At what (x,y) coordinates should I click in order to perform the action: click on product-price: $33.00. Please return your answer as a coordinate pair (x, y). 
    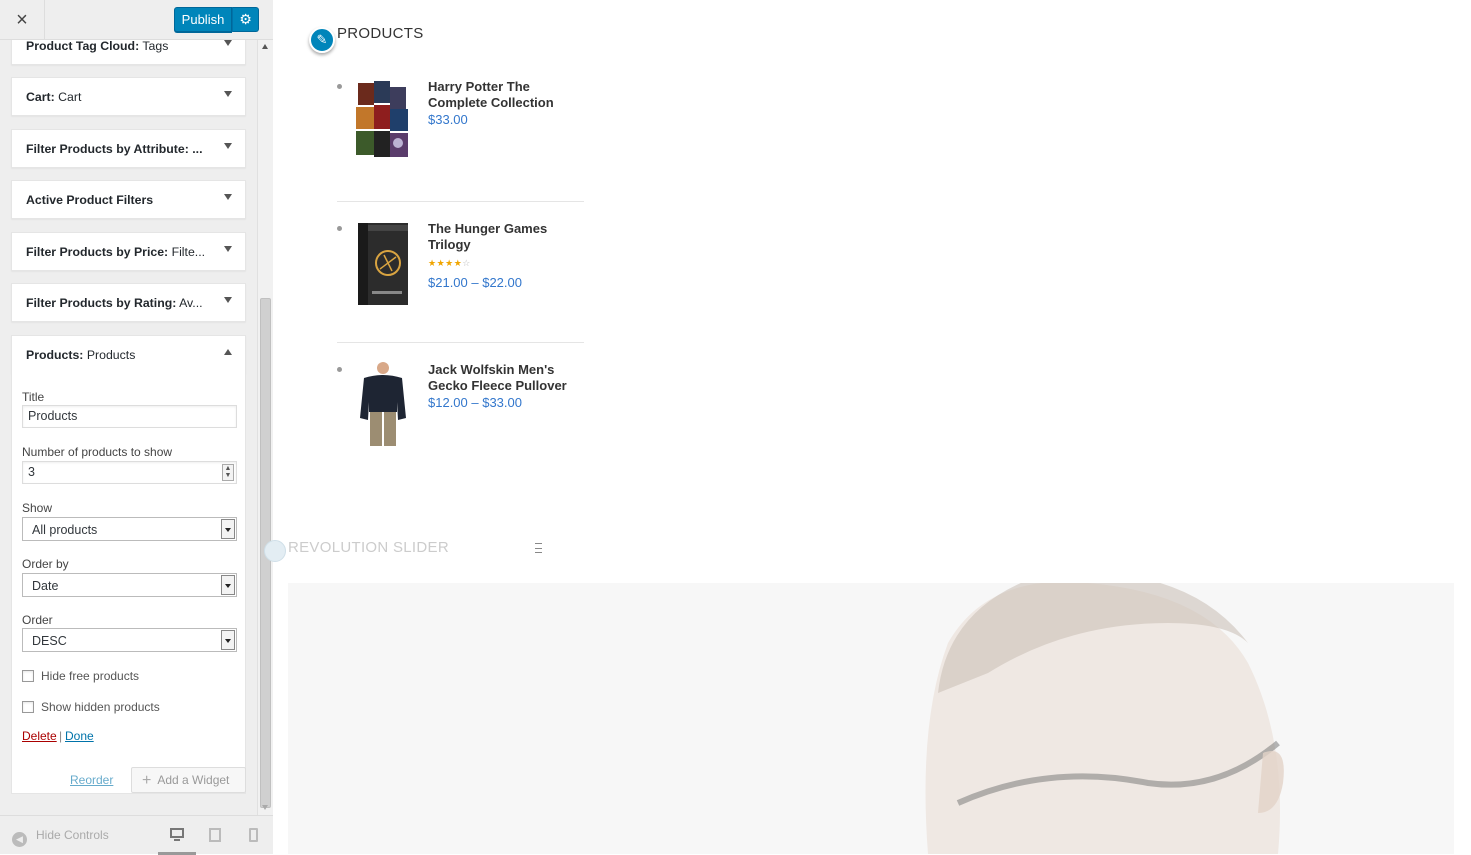
    Looking at the image, I should click on (448, 119).